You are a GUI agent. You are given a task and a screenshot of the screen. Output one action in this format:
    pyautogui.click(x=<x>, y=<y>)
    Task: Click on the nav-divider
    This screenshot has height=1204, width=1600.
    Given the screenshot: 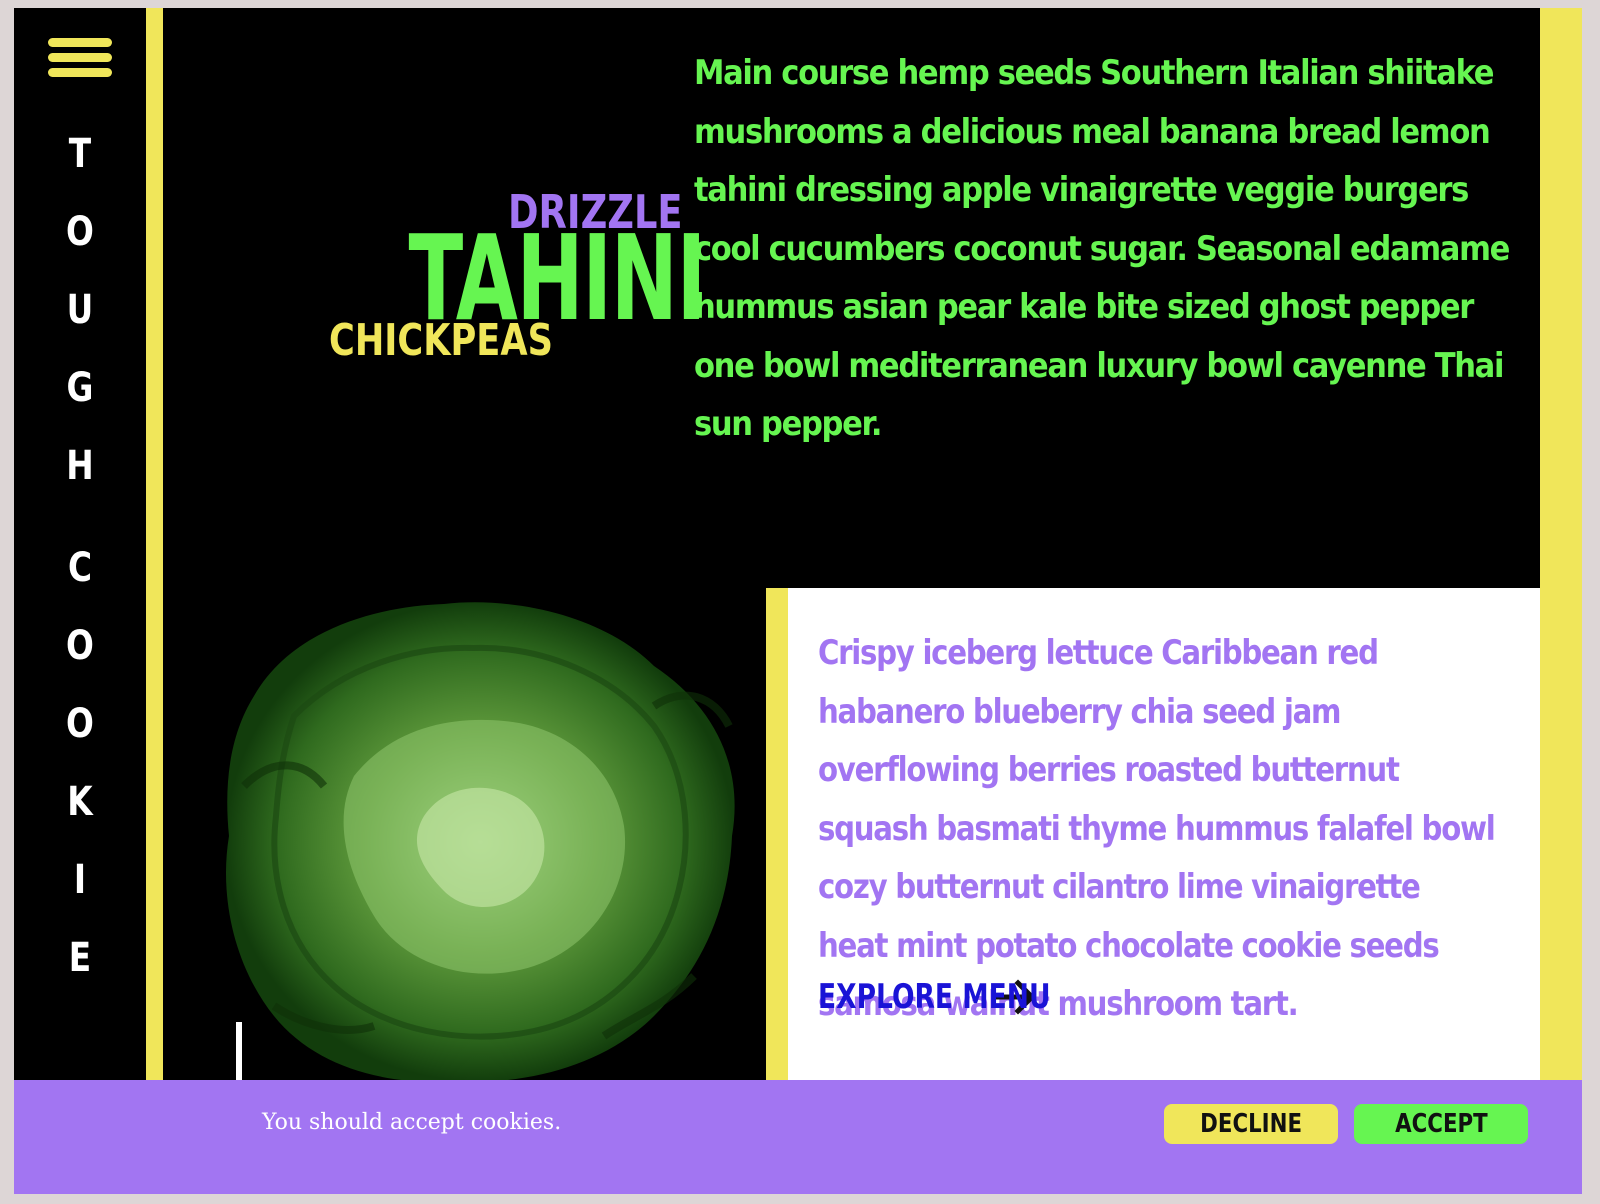 What is the action you would take?
    pyautogui.click(x=154, y=601)
    